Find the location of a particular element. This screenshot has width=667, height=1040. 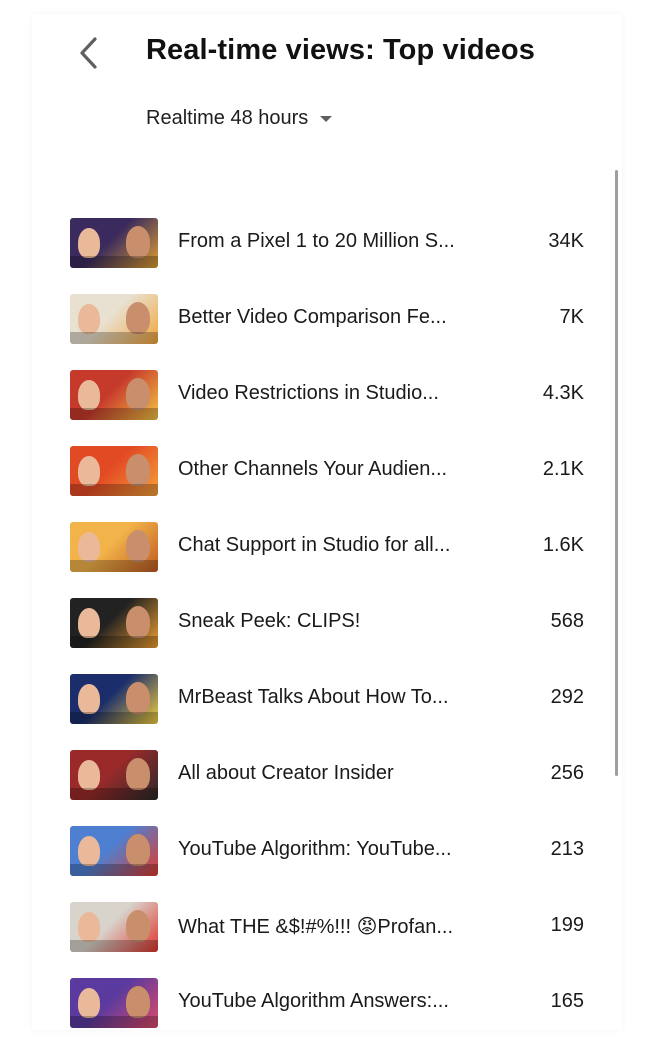

chevron-left-icon is located at coordinates (88, 53).